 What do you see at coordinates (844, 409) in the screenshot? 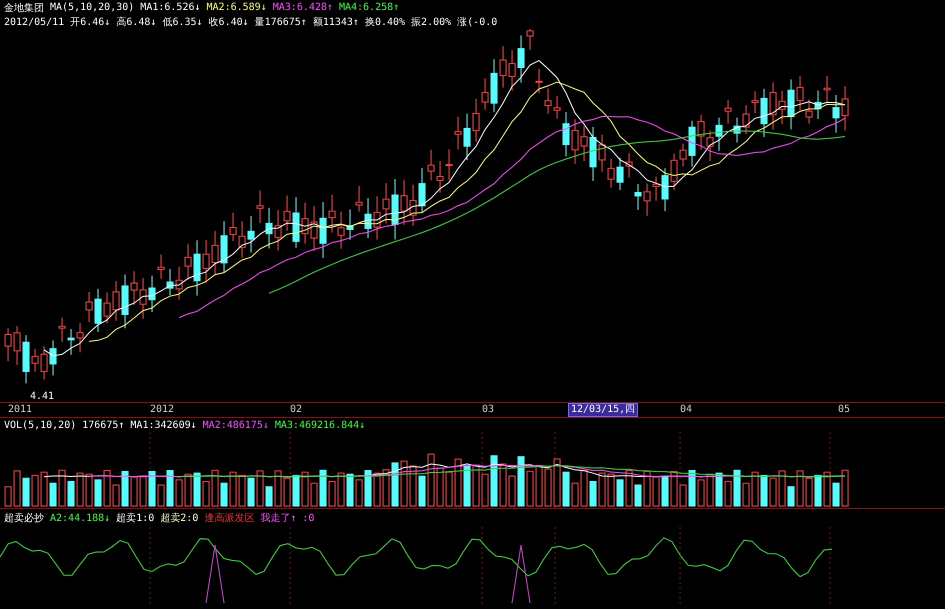
I see `axis-label: 05` at bounding box center [844, 409].